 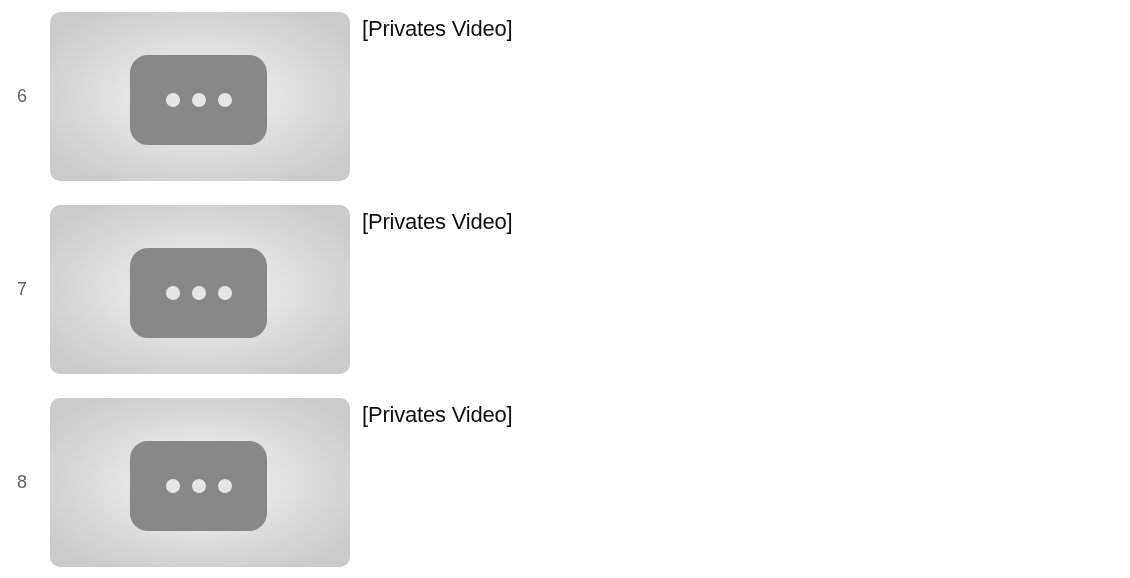 What do you see at coordinates (22, 482) in the screenshot?
I see `video-index: 8` at bounding box center [22, 482].